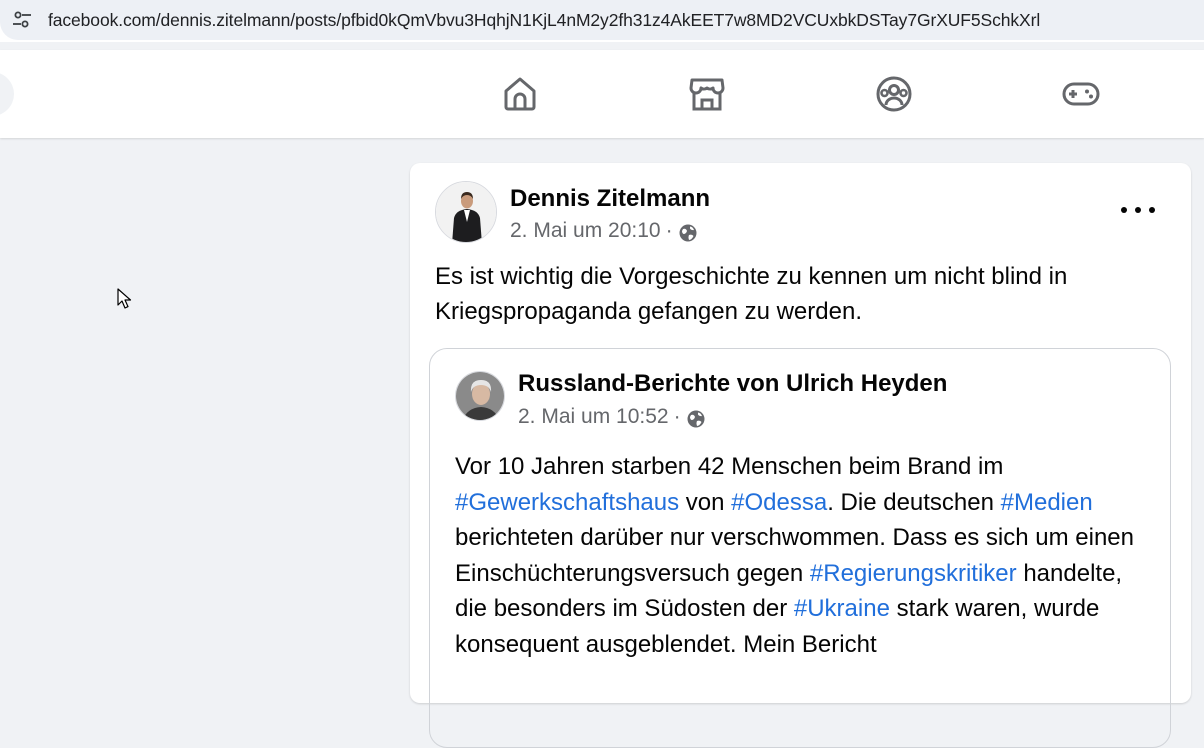 This screenshot has height=748, width=1204. What do you see at coordinates (124, 298) in the screenshot?
I see `mouse-cursor-icon` at bounding box center [124, 298].